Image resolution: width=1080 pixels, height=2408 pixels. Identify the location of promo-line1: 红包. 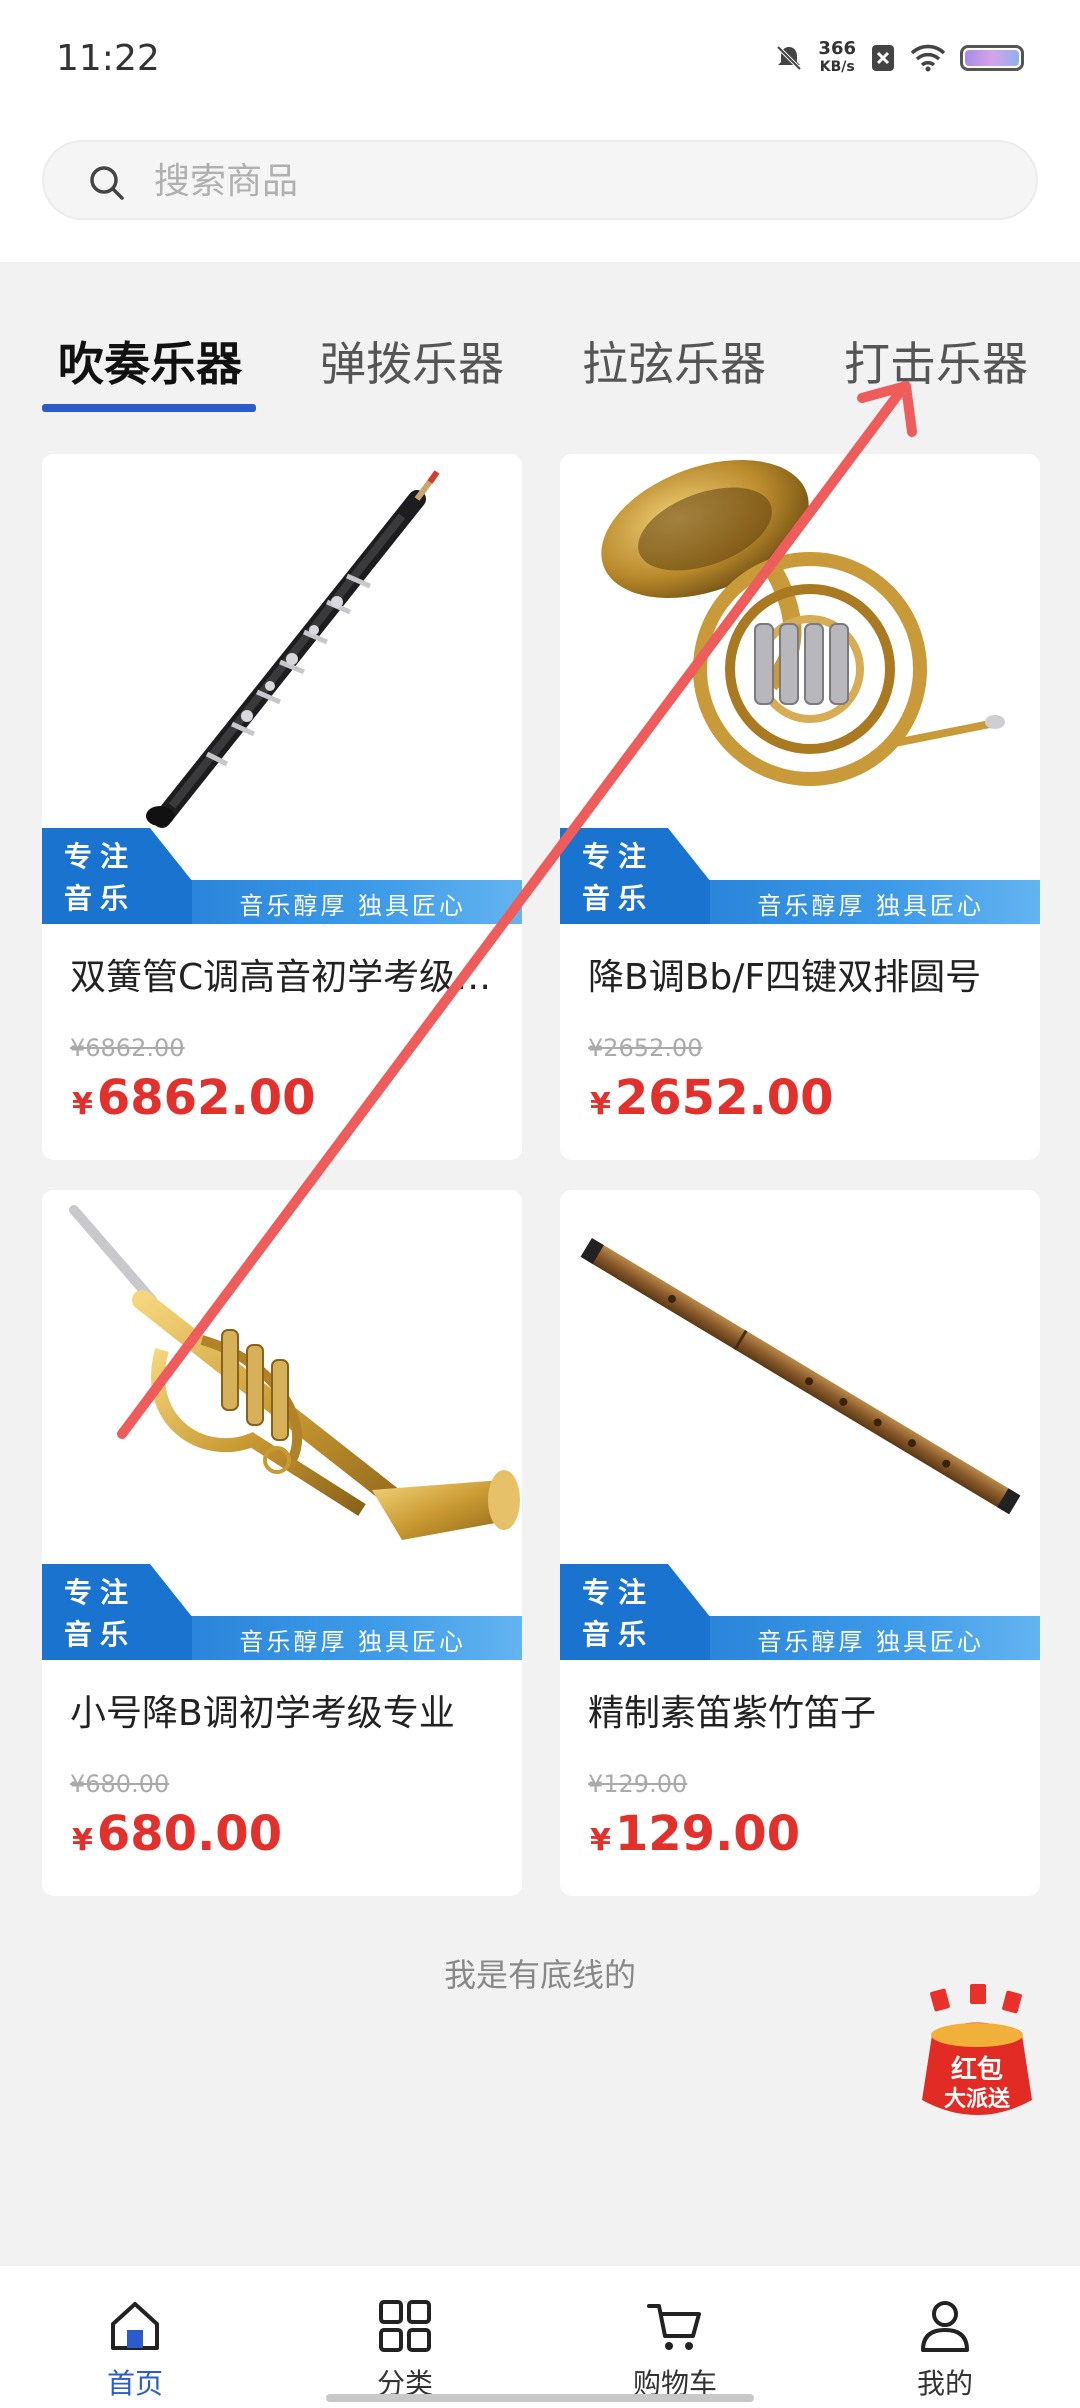
(977, 2069).